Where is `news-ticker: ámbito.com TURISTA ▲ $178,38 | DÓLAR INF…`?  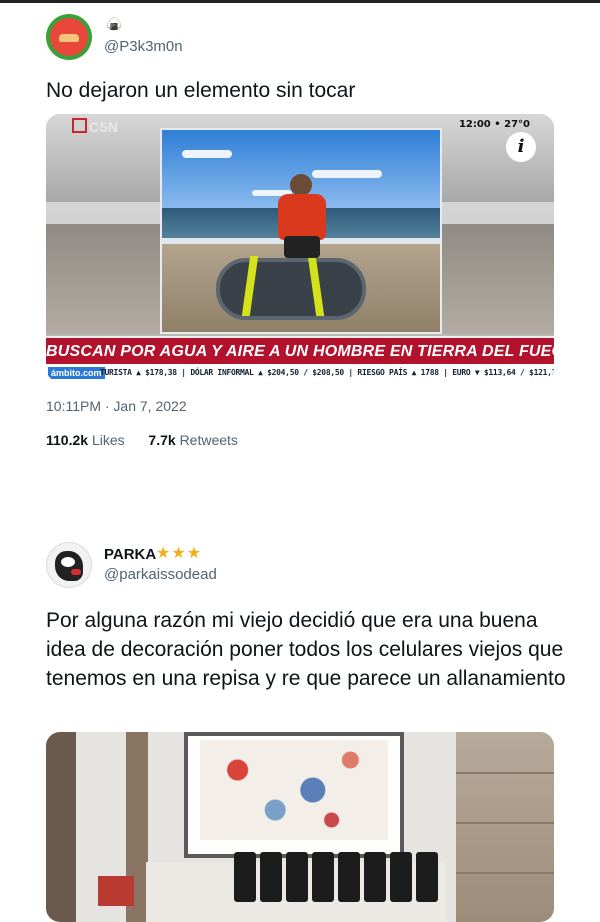
news-ticker: ámbito.com TURISTA ▲ $178,38 | DÓLAR INF… is located at coordinates (300, 373).